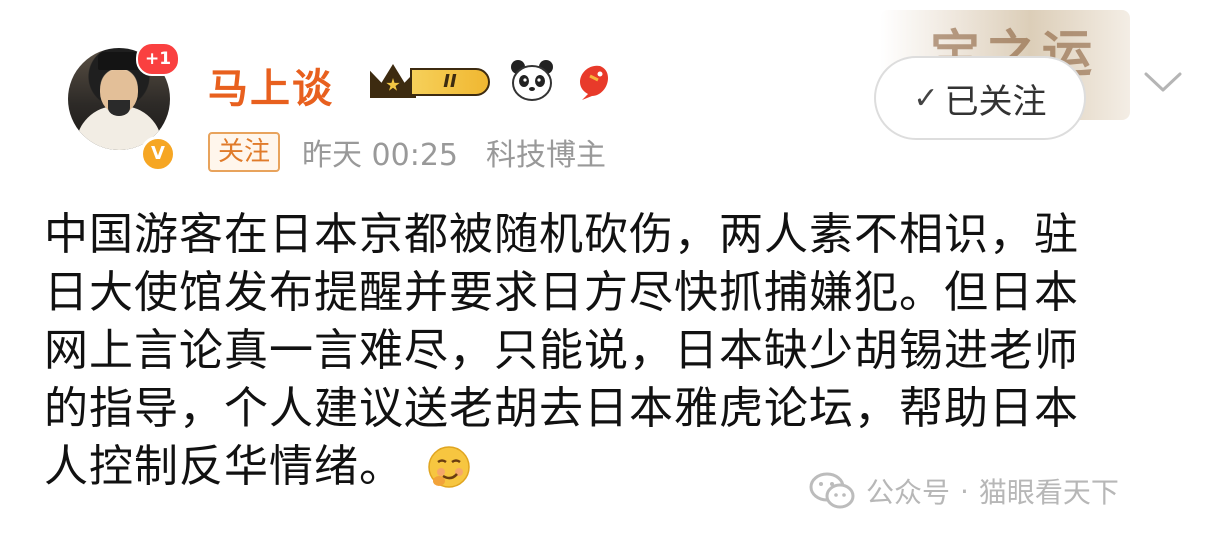 This screenshot has height=537, width=1216. What do you see at coordinates (561, 292) in the screenshot?
I see `post-line: 日大使馆发布提醒并要求日方尽快抓捕嫌犯。但日本` at bounding box center [561, 292].